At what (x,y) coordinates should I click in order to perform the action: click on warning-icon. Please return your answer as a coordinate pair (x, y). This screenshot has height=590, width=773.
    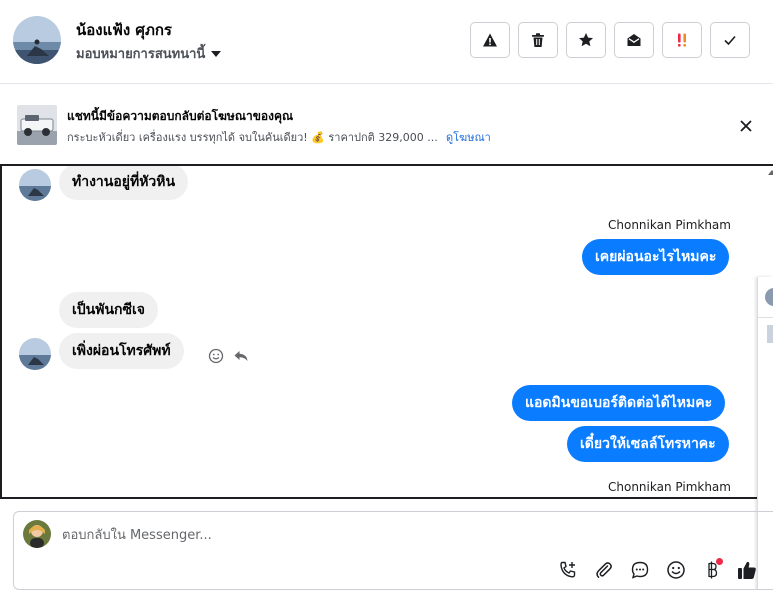
    Looking at the image, I should click on (490, 40).